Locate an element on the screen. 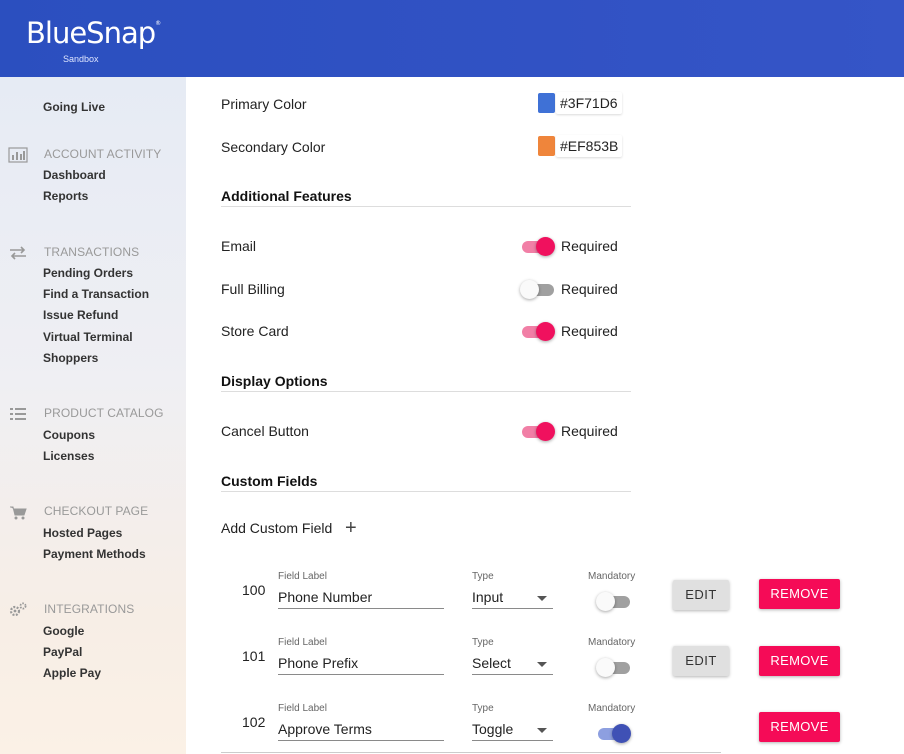 The width and height of the screenshot is (904, 754). sidebar-item-issue-refund: Issue Refund is located at coordinates (80, 315).